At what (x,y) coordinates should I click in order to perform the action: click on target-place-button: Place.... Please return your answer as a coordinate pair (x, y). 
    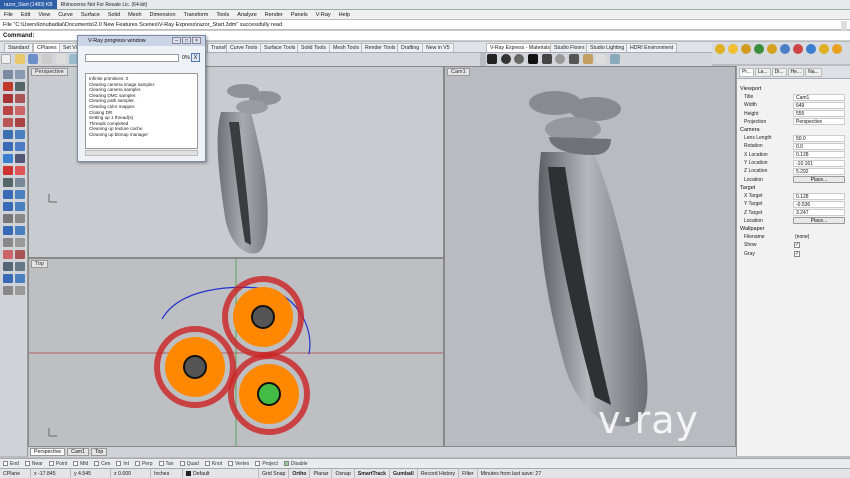
    Looking at the image, I should click on (819, 221).